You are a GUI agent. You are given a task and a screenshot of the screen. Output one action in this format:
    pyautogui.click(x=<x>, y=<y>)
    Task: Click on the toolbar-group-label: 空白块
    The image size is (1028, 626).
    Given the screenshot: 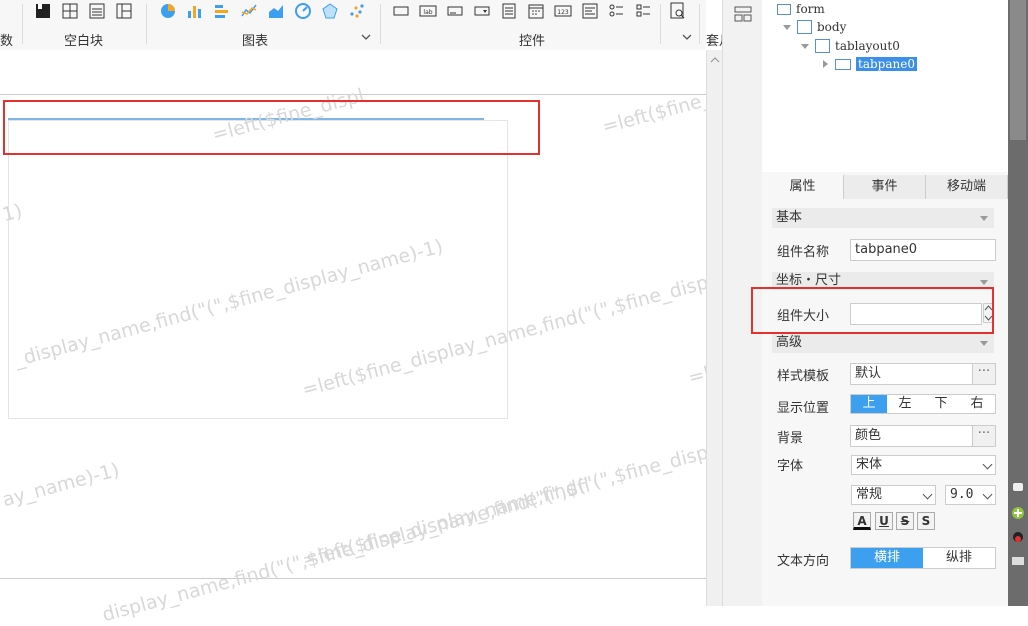 What is the action you would take?
    pyautogui.click(x=84, y=41)
    